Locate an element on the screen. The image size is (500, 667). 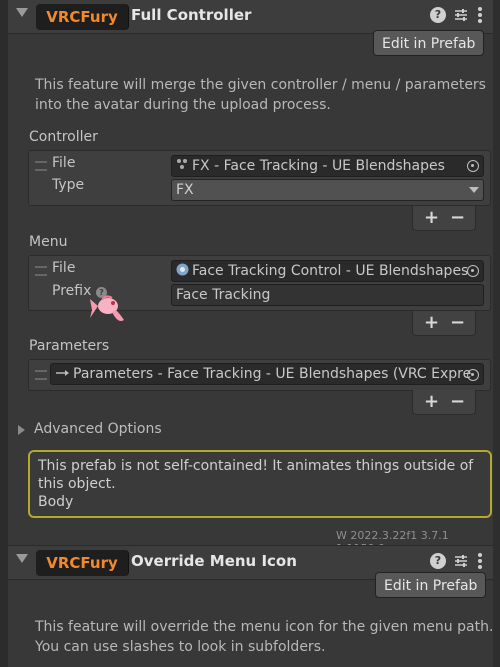
animator-icon is located at coordinates (182, 165).